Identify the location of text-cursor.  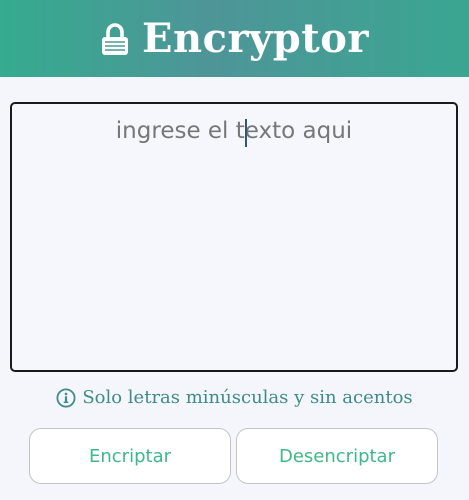
(246, 133).